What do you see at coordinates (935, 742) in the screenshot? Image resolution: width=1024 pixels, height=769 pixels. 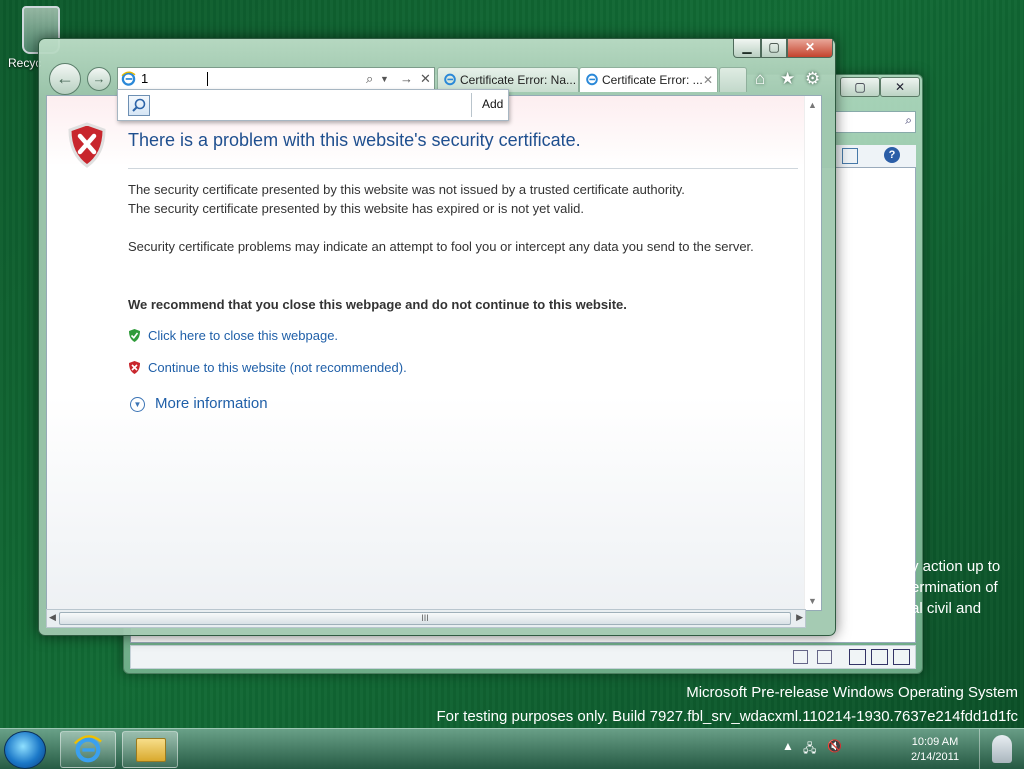 I see `clock-time: 10:09 AM` at bounding box center [935, 742].